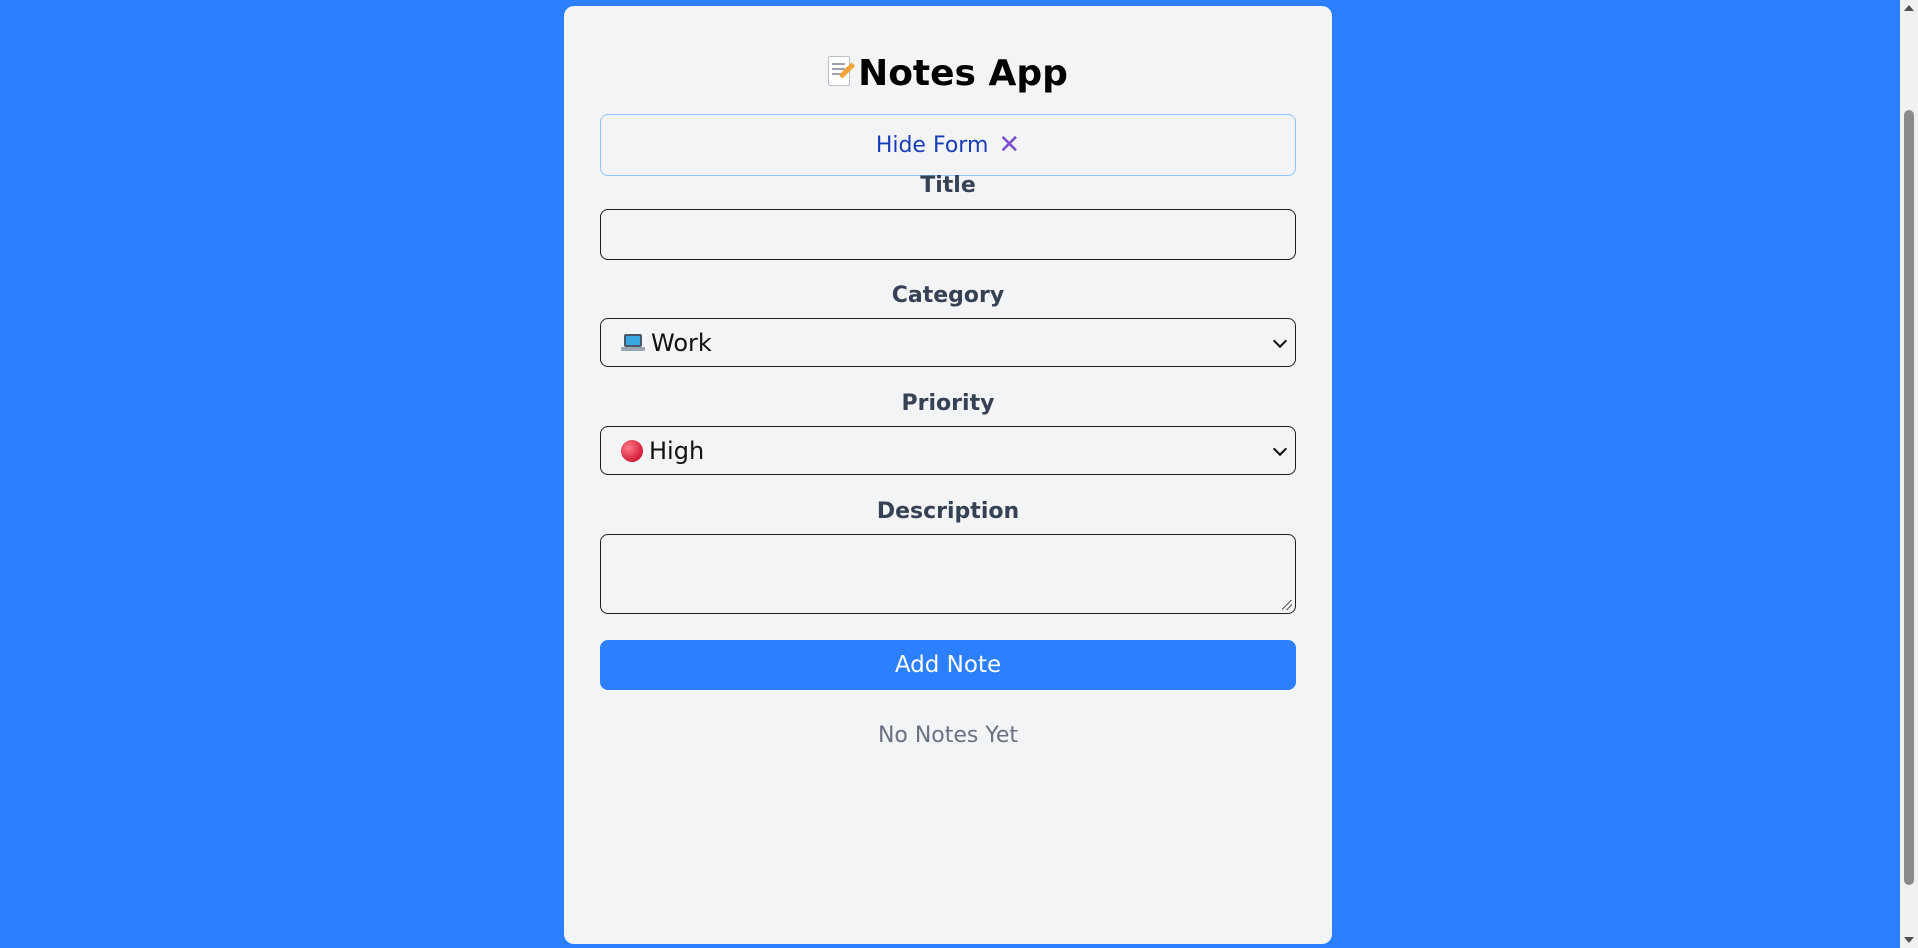 This screenshot has height=948, width=1918. What do you see at coordinates (1287, 605) in the screenshot?
I see `resize-handle-icon` at bounding box center [1287, 605].